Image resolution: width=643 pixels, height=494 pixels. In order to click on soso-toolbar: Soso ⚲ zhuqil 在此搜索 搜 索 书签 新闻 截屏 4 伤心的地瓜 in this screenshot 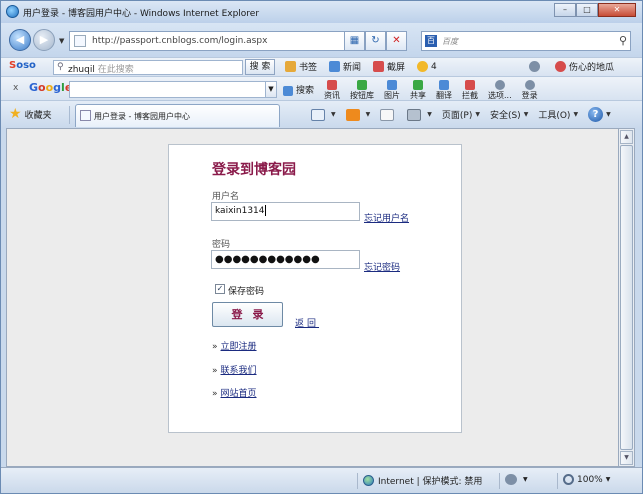, I will do `click(321, 66)`.